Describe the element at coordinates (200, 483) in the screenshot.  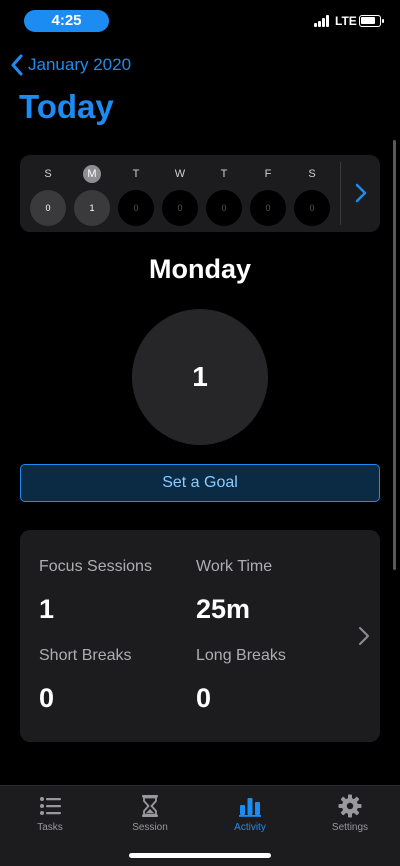
I see `set-goal-button: Set a Goal` at that location.